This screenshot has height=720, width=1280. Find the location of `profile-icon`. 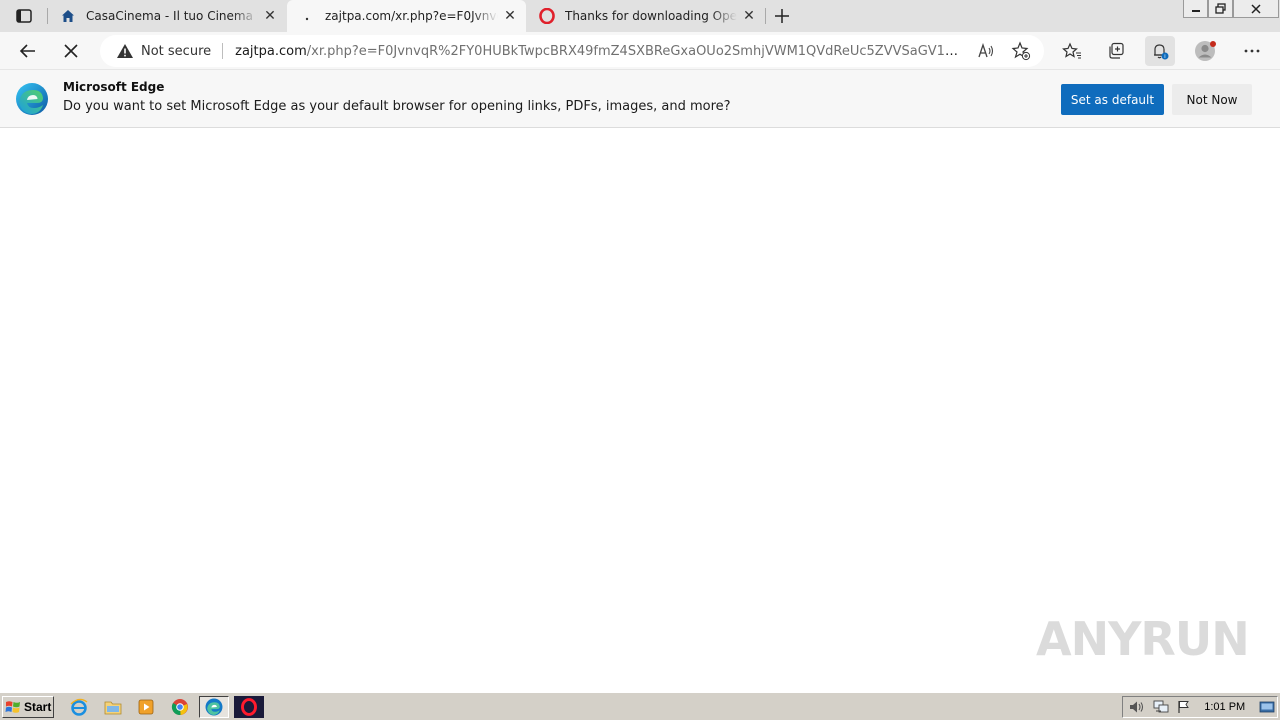

profile-icon is located at coordinates (1205, 51).